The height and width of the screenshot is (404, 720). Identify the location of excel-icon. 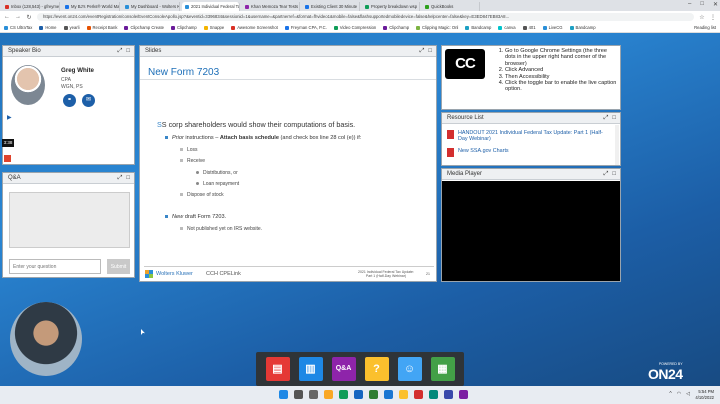
(373, 394).